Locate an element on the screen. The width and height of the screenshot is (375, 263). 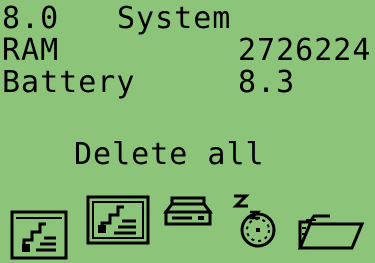
drive-icon is located at coordinates (188, 212).